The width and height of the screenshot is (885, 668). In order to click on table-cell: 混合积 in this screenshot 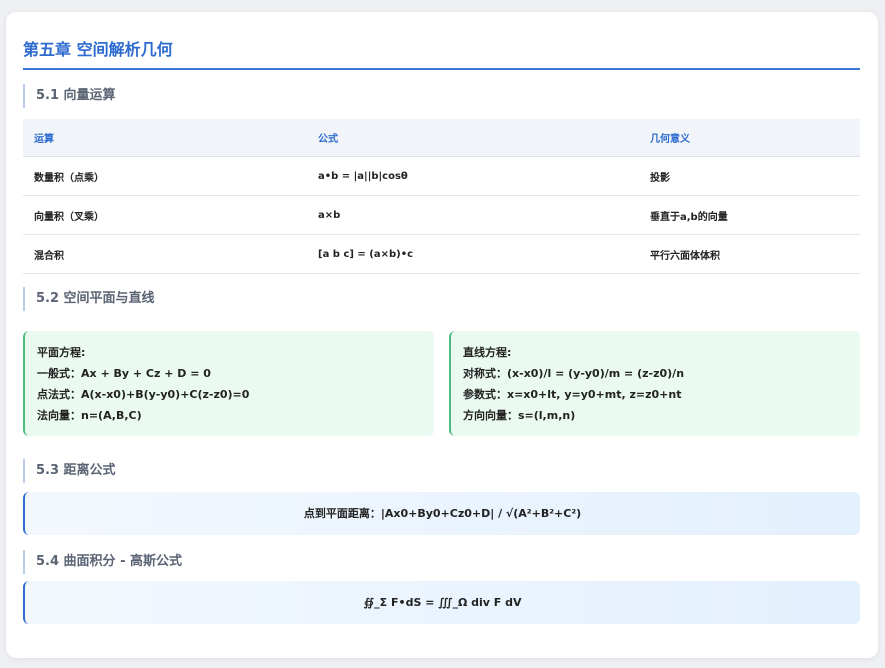, I will do `click(165, 254)`.